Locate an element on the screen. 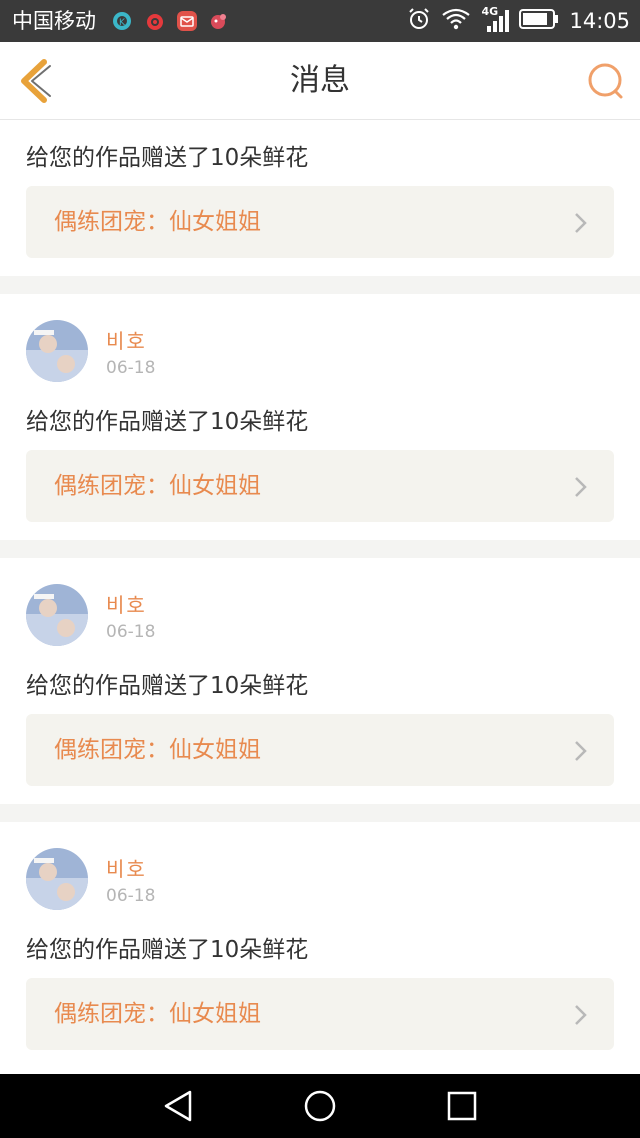 The height and width of the screenshot is (1138, 640). nav-back-icon is located at coordinates (178, 1106).